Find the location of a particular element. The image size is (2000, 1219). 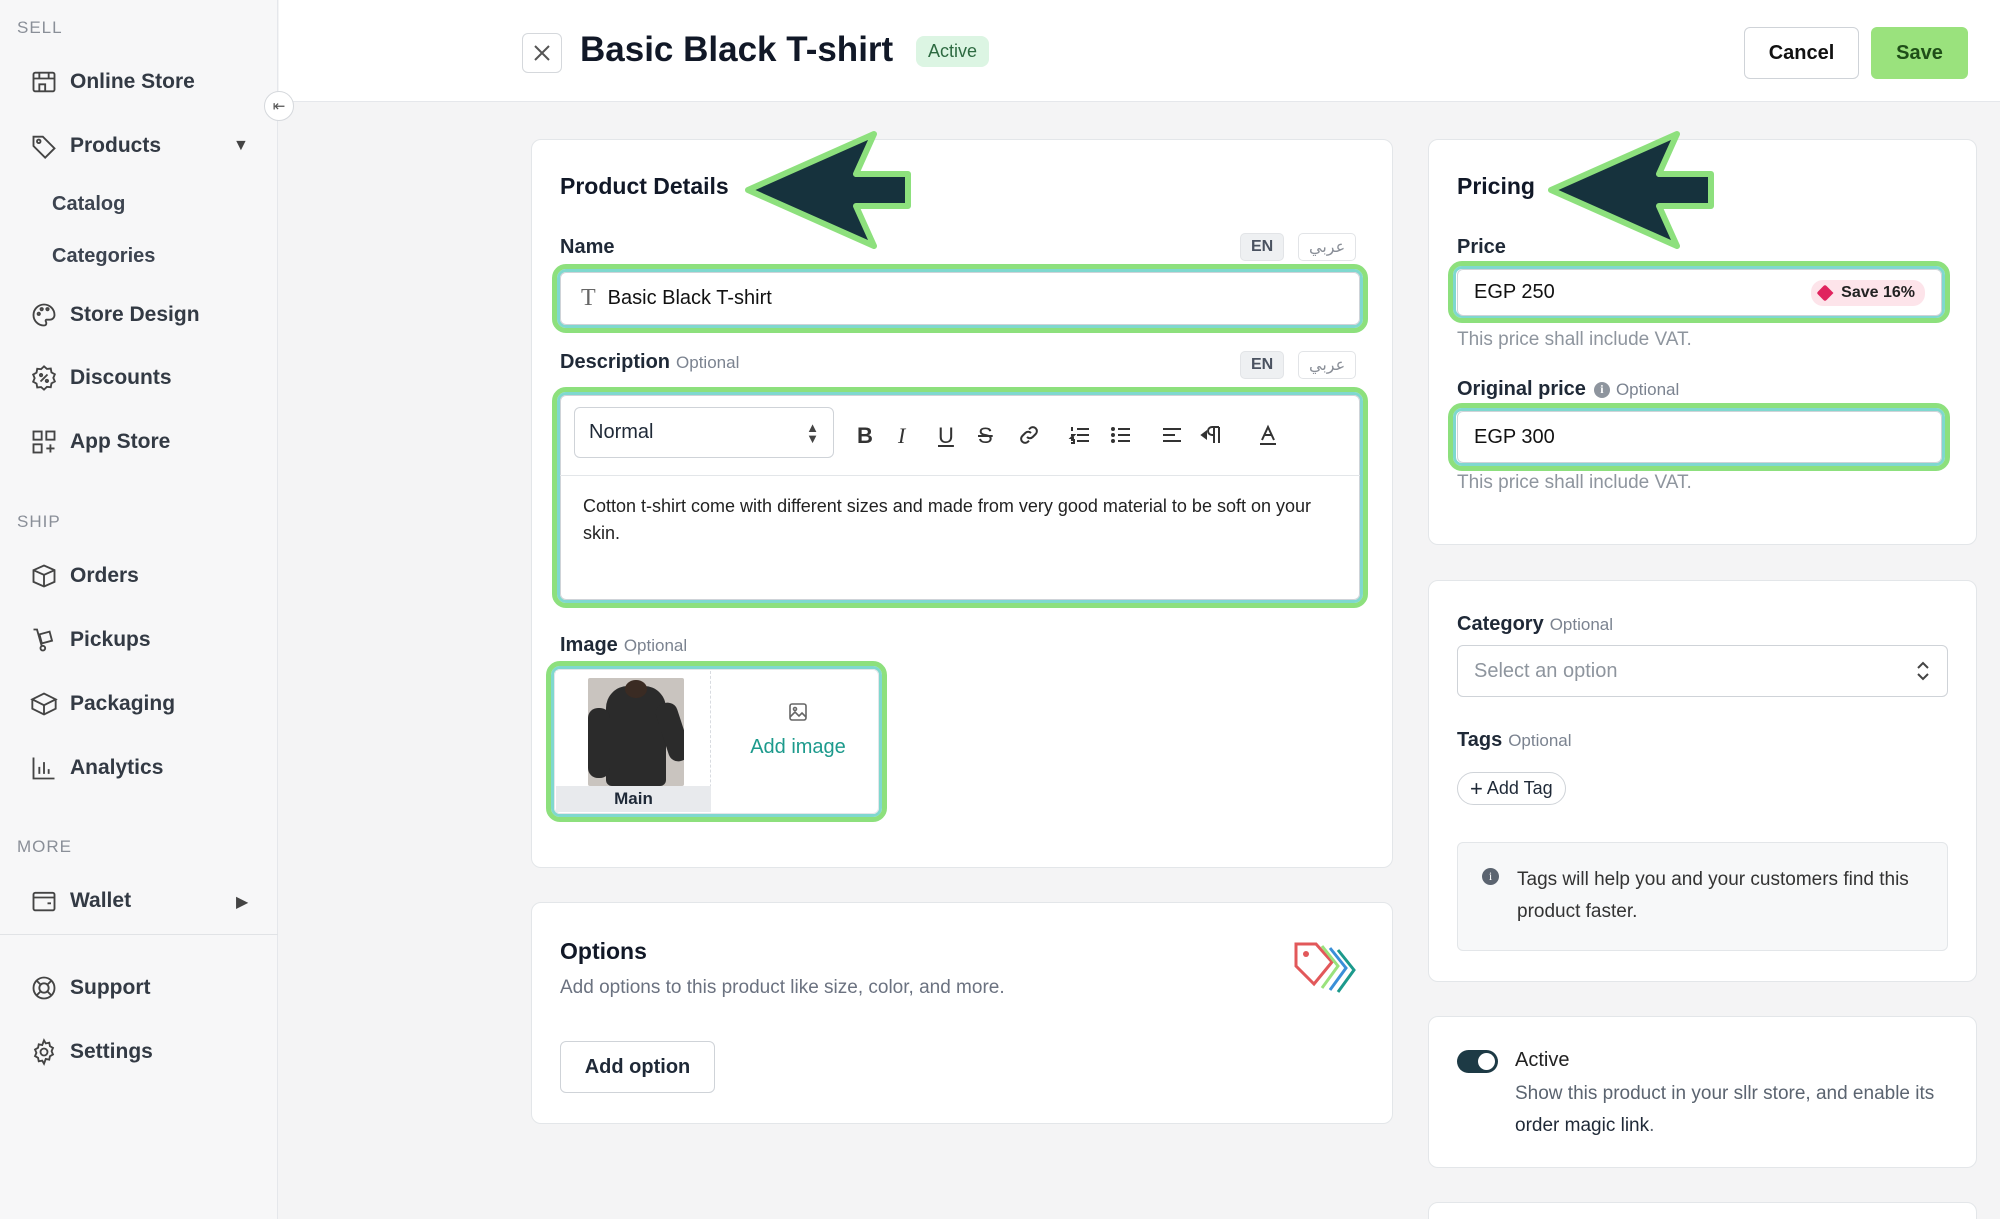

dolly-icon is located at coordinates (43, 640).